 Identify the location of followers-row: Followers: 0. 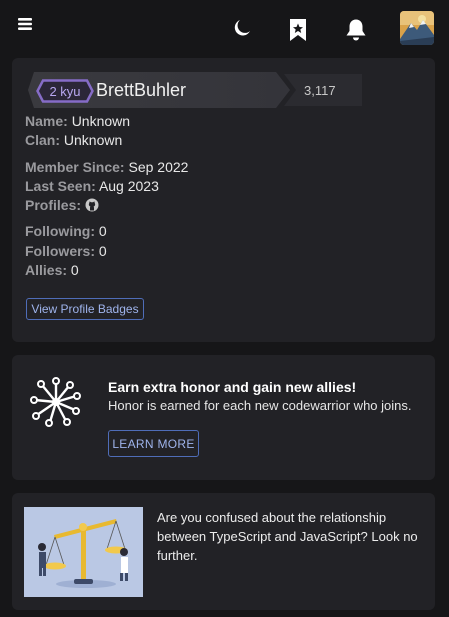
(66, 251).